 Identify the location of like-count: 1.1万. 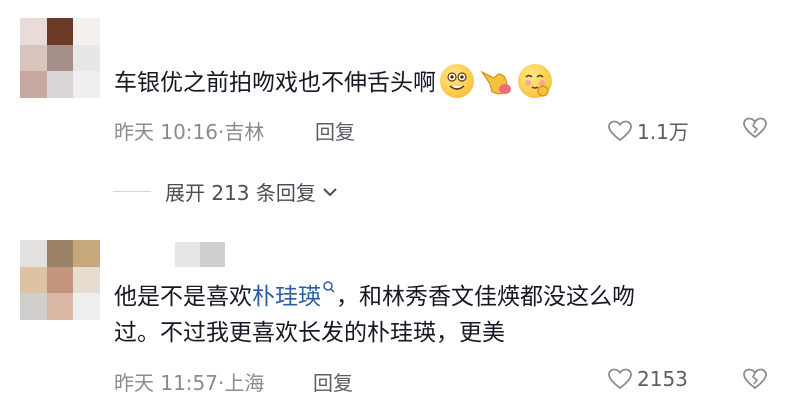
(663, 132).